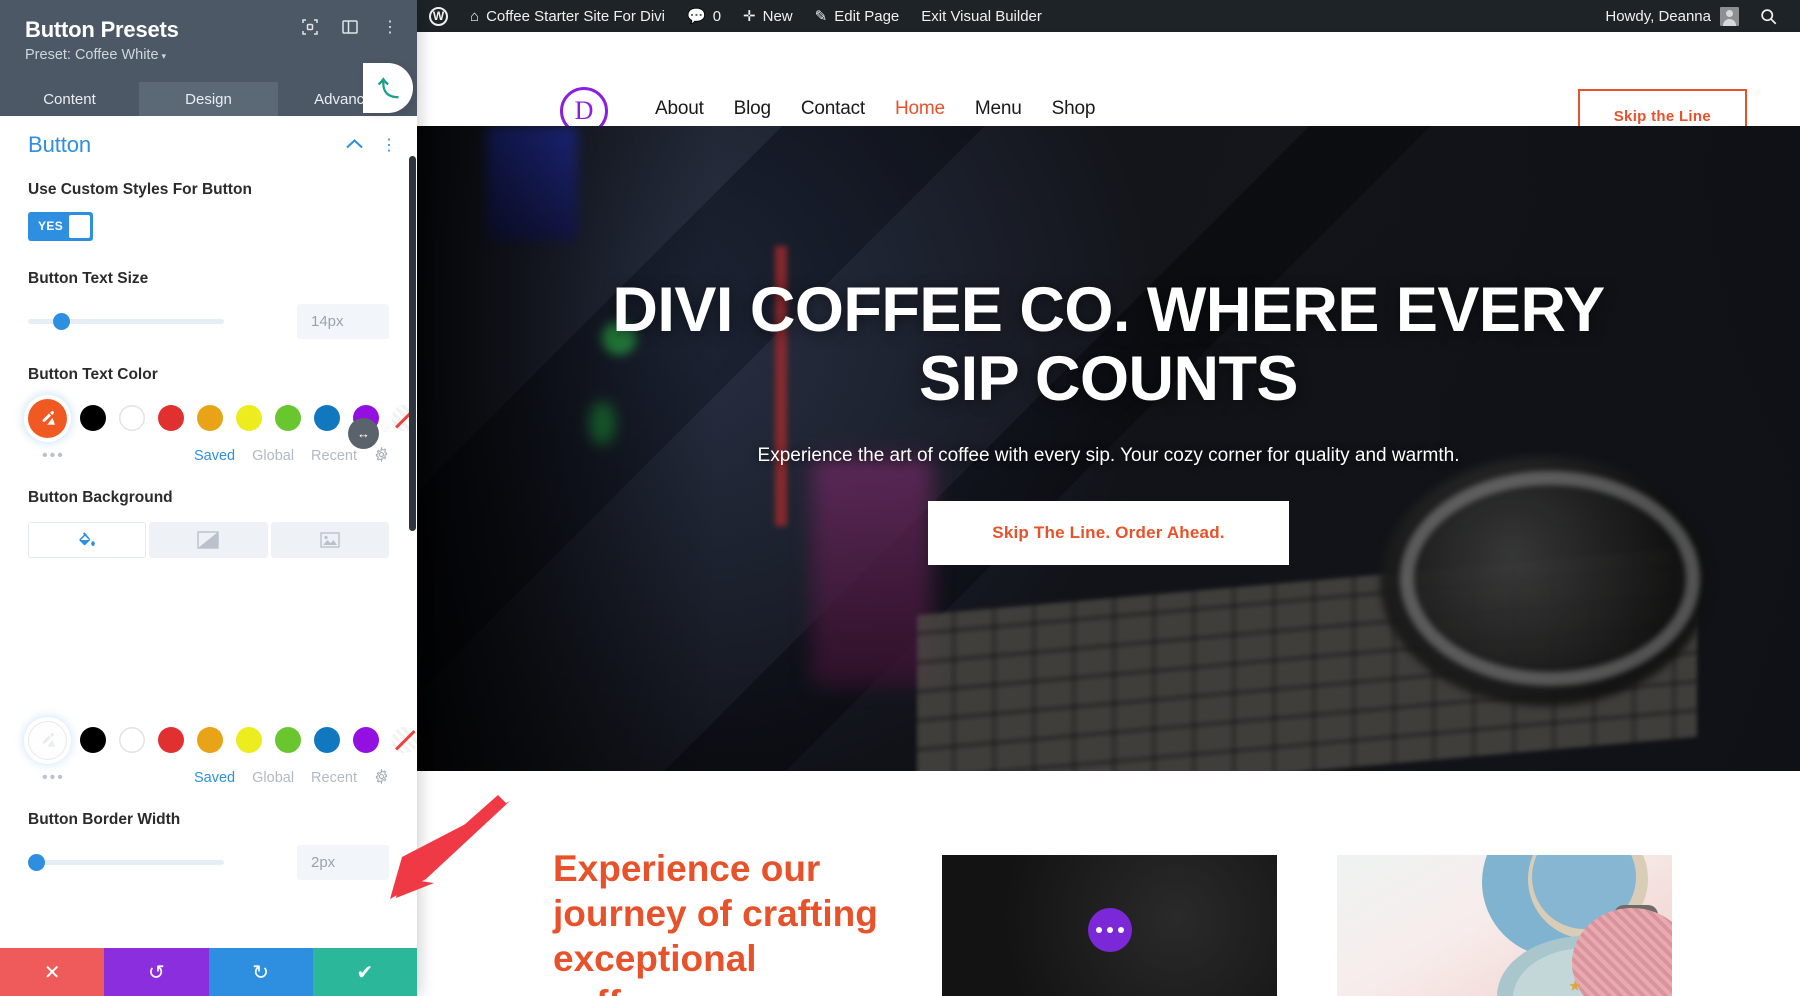 The width and height of the screenshot is (1800, 996). I want to click on primary-navigation: About Blog Contact Home Menu Shop, so click(875, 109).